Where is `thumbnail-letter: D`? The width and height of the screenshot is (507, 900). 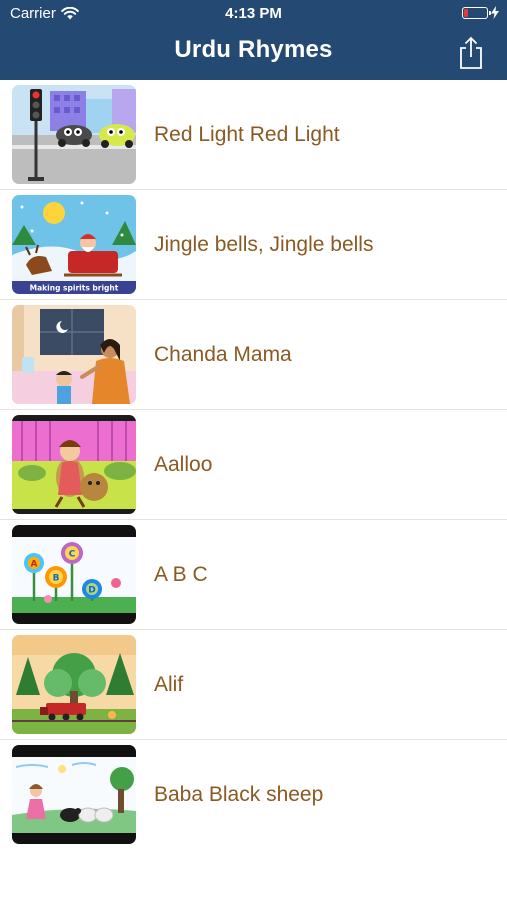 thumbnail-letter: D is located at coordinates (91, 591).